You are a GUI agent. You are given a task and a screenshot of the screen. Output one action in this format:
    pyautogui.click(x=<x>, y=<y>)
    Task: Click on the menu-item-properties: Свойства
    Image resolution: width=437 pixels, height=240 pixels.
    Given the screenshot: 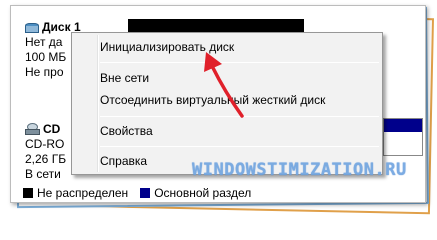 What is the action you would take?
    pyautogui.click(x=126, y=131)
    